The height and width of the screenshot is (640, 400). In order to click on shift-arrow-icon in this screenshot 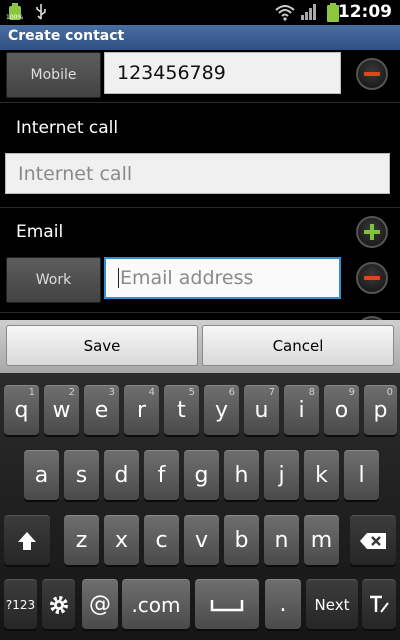, I will do `click(27, 540)`.